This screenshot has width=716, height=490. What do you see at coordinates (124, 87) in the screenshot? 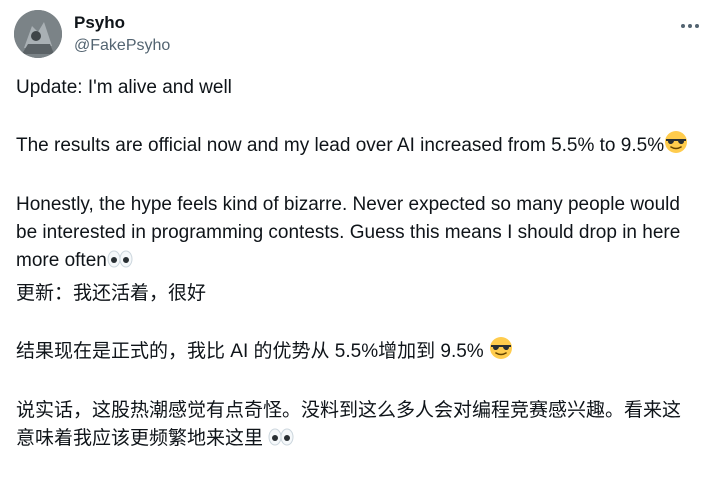
I see `update-text: Update: I'm alive and well` at bounding box center [124, 87].